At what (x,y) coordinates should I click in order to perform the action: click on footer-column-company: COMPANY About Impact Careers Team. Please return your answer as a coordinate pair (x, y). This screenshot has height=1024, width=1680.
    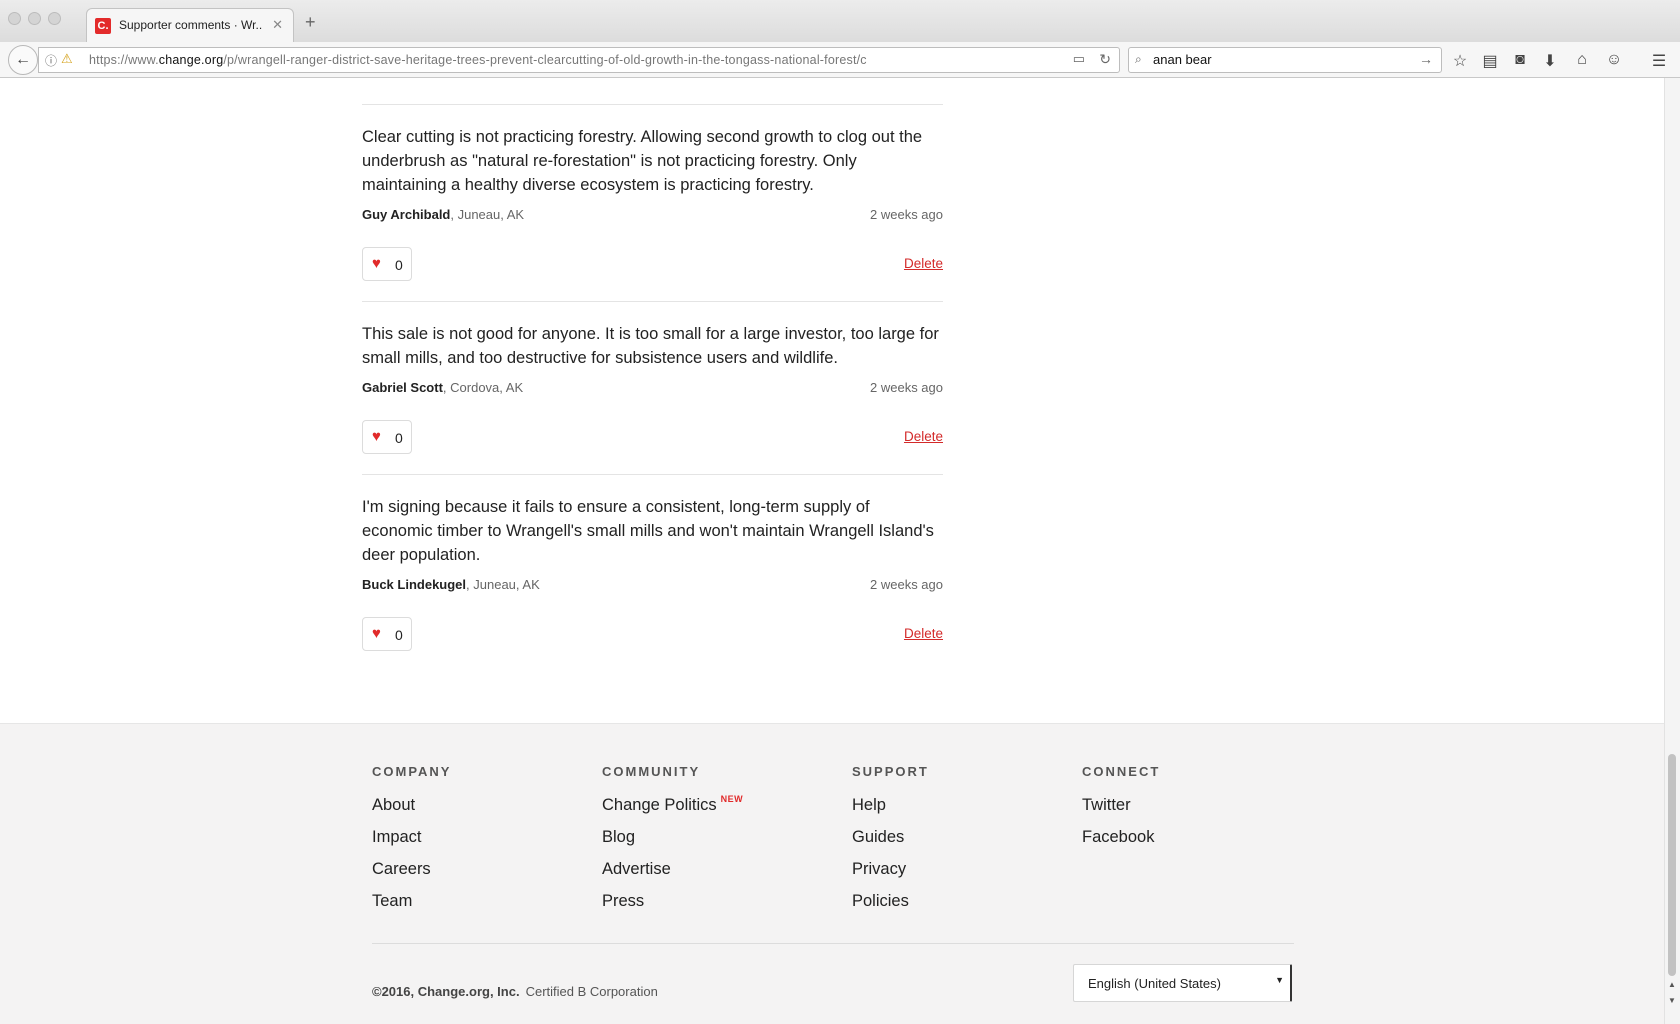
    Looking at the image, I should click on (411, 843).